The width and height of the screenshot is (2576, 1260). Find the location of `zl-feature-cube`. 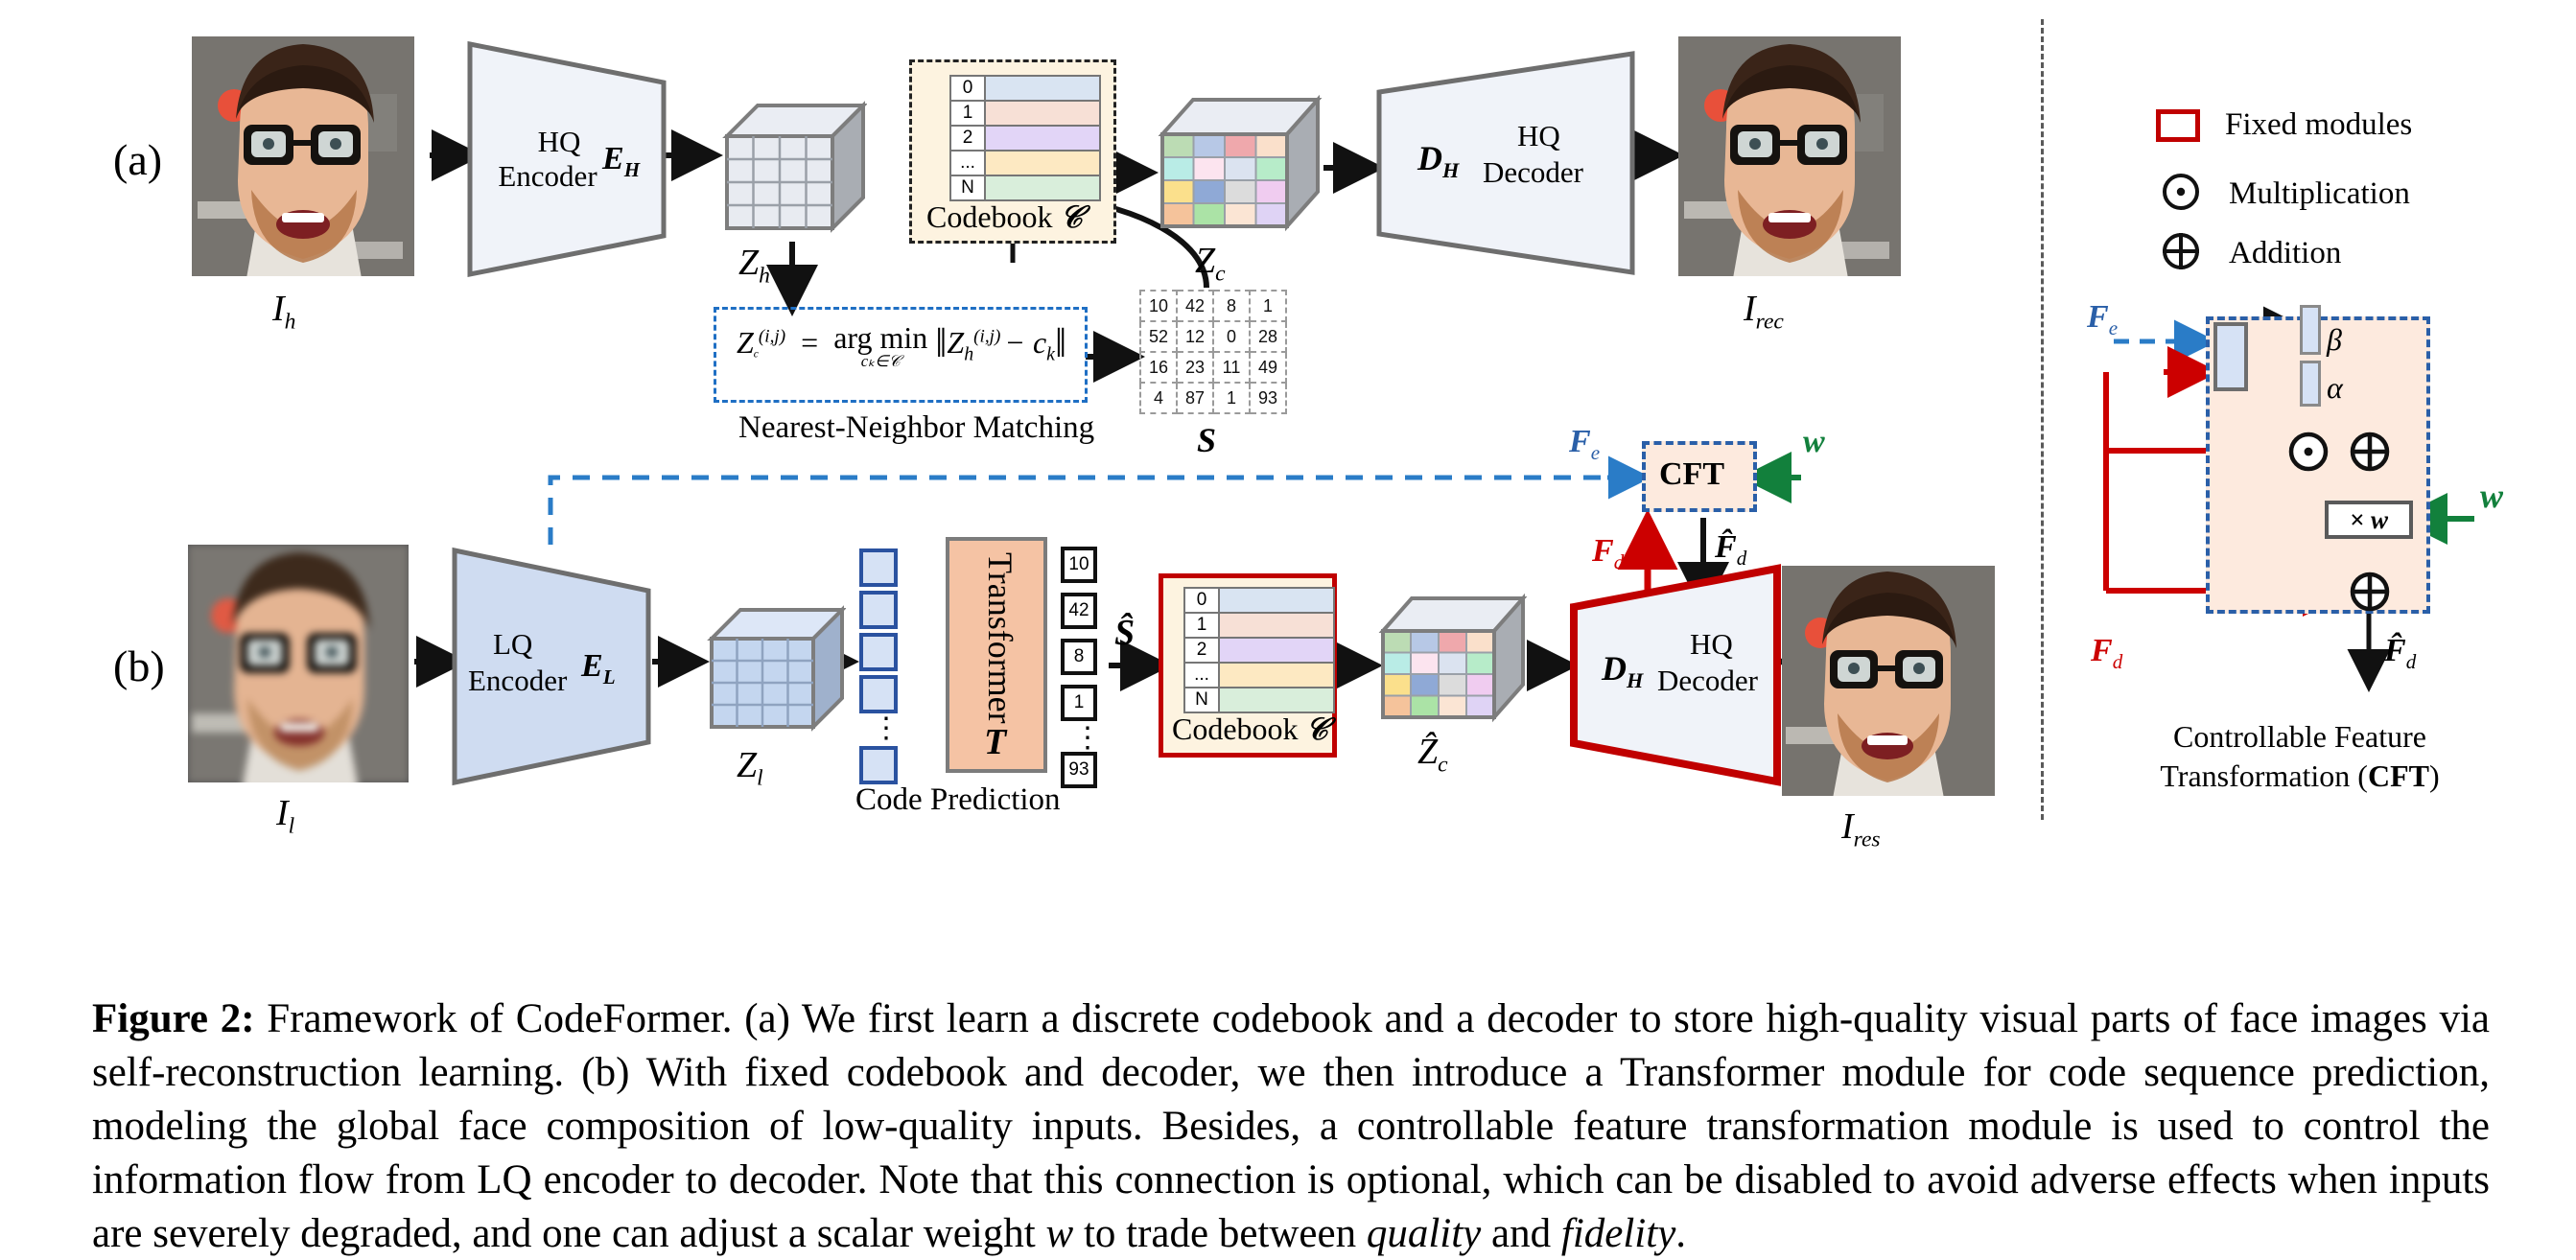

zl-feature-cube is located at coordinates (773, 666).